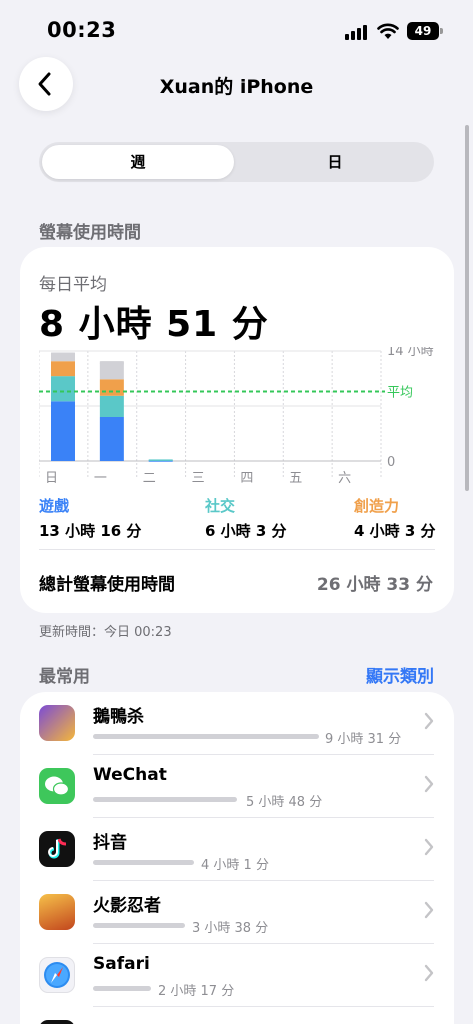 The width and height of the screenshot is (473, 1024). What do you see at coordinates (57, 912) in the screenshot?
I see `naruto-app-icon` at bounding box center [57, 912].